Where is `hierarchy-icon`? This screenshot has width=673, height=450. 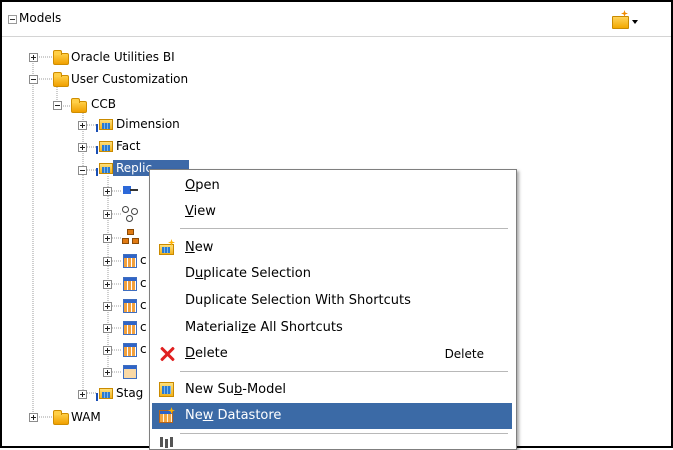
hierarchy-icon is located at coordinates (130, 237).